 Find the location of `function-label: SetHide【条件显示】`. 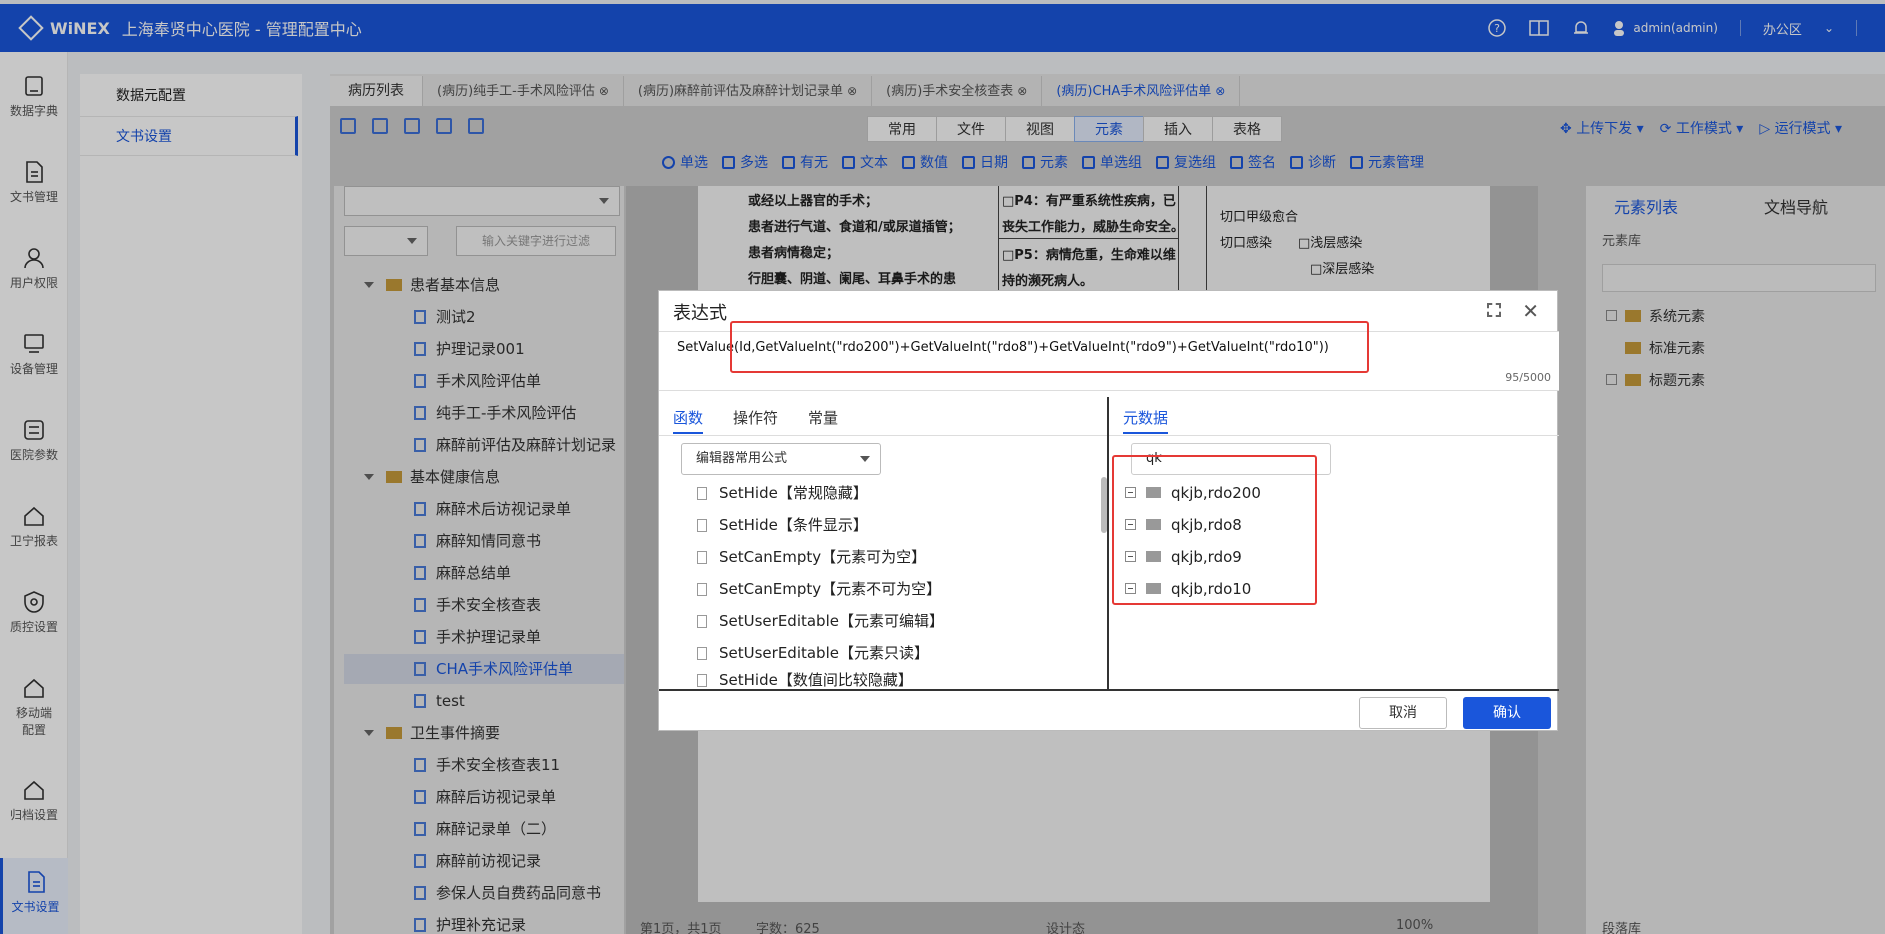

function-label: SetHide【条件显示】 is located at coordinates (793, 525).